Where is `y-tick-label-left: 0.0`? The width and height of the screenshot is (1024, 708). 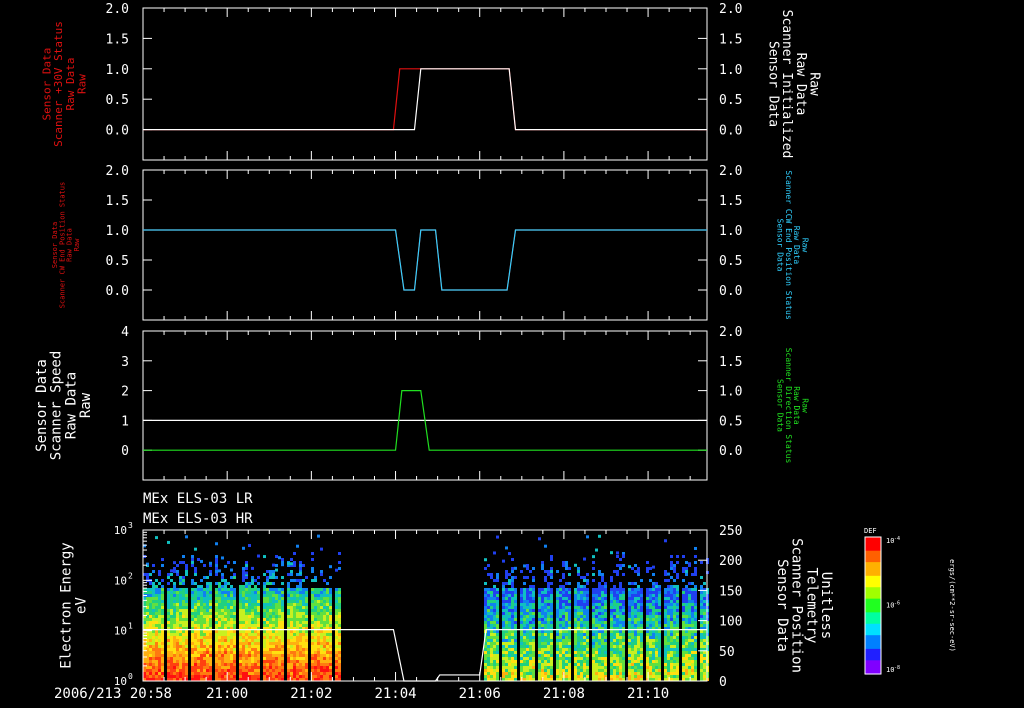 y-tick-label-left: 0.0 is located at coordinates (117, 291).